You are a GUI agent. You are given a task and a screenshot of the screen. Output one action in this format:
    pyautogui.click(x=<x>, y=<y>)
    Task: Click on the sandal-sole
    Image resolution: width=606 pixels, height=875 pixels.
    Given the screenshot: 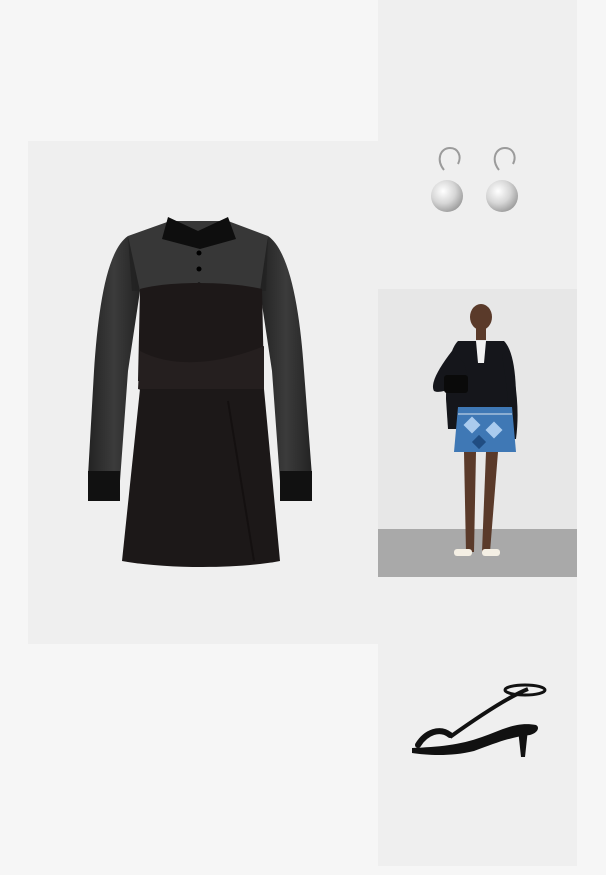 What is the action you would take?
    pyautogui.click(x=475, y=739)
    